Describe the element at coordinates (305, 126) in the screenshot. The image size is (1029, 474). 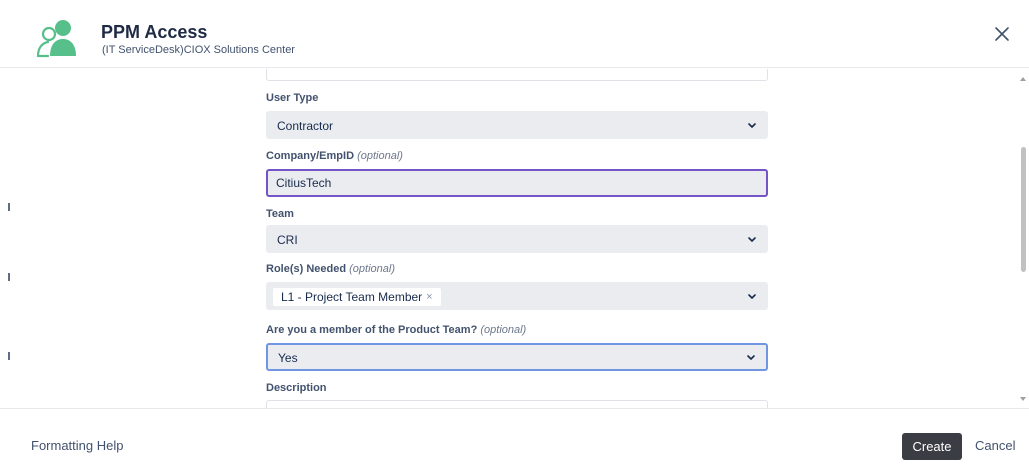
I see `user-type-value: Contractor` at that location.